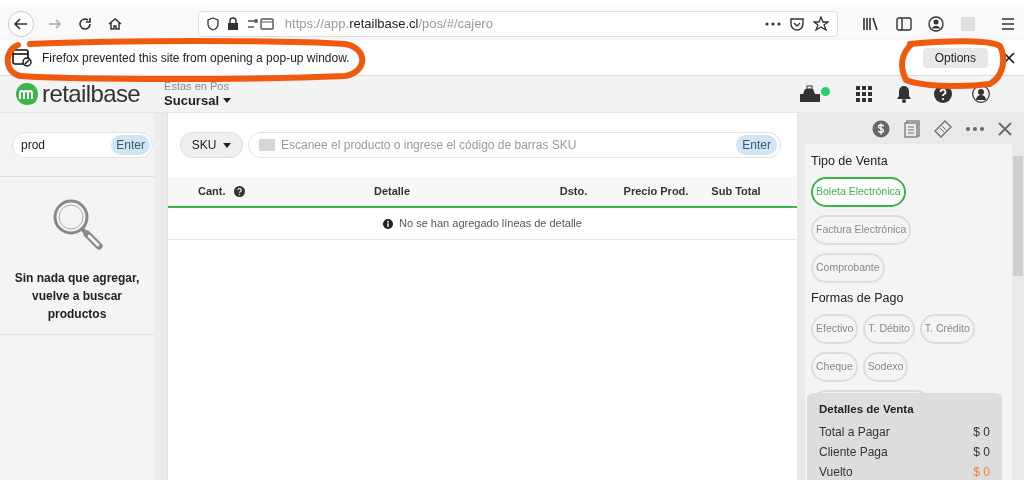  What do you see at coordinates (904, 94) in the screenshot?
I see `bell-icon` at bounding box center [904, 94].